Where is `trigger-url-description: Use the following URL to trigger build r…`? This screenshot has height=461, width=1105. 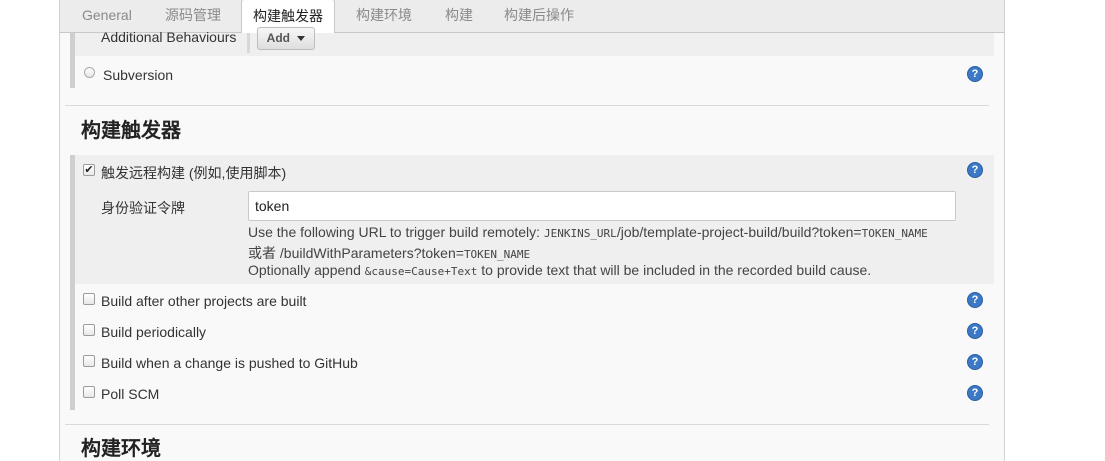 trigger-url-description: Use the following URL to trigger build r… is located at coordinates (588, 232).